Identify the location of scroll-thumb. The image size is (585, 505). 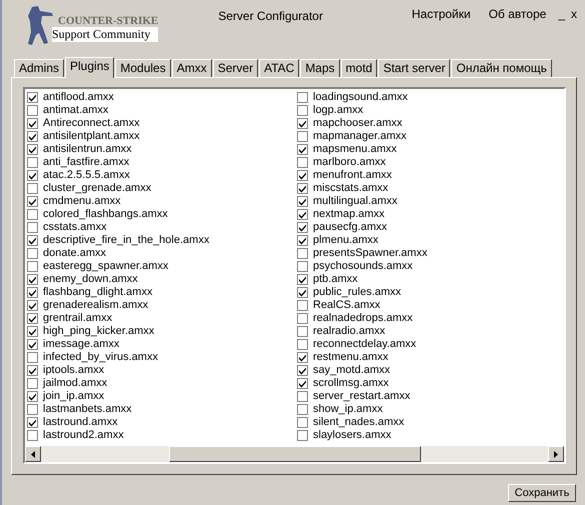
(295, 454).